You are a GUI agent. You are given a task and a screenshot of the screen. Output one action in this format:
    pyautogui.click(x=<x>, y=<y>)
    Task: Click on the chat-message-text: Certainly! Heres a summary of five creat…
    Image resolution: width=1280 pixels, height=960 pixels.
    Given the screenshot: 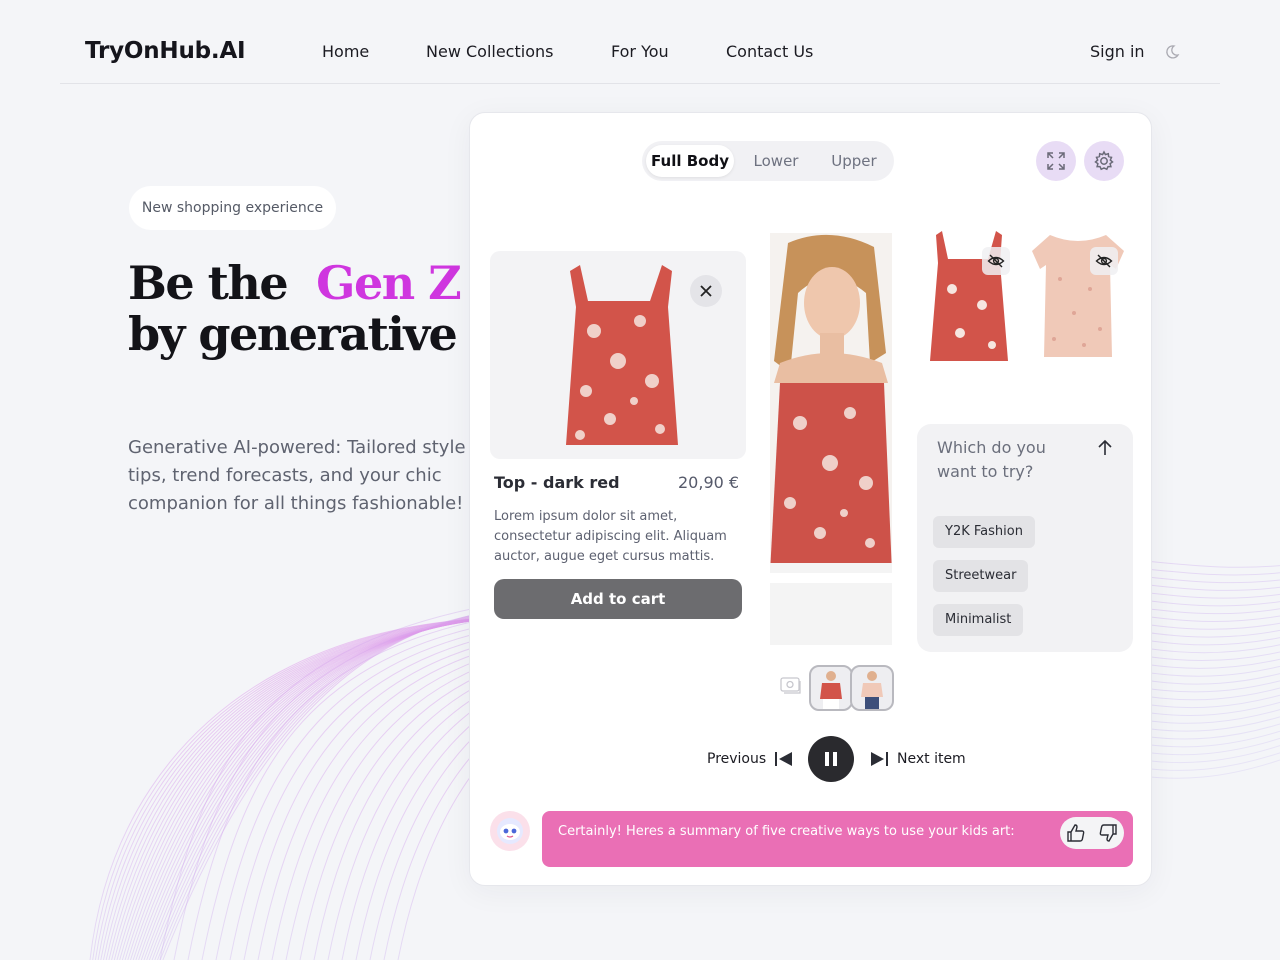 What is the action you would take?
    pyautogui.click(x=786, y=831)
    